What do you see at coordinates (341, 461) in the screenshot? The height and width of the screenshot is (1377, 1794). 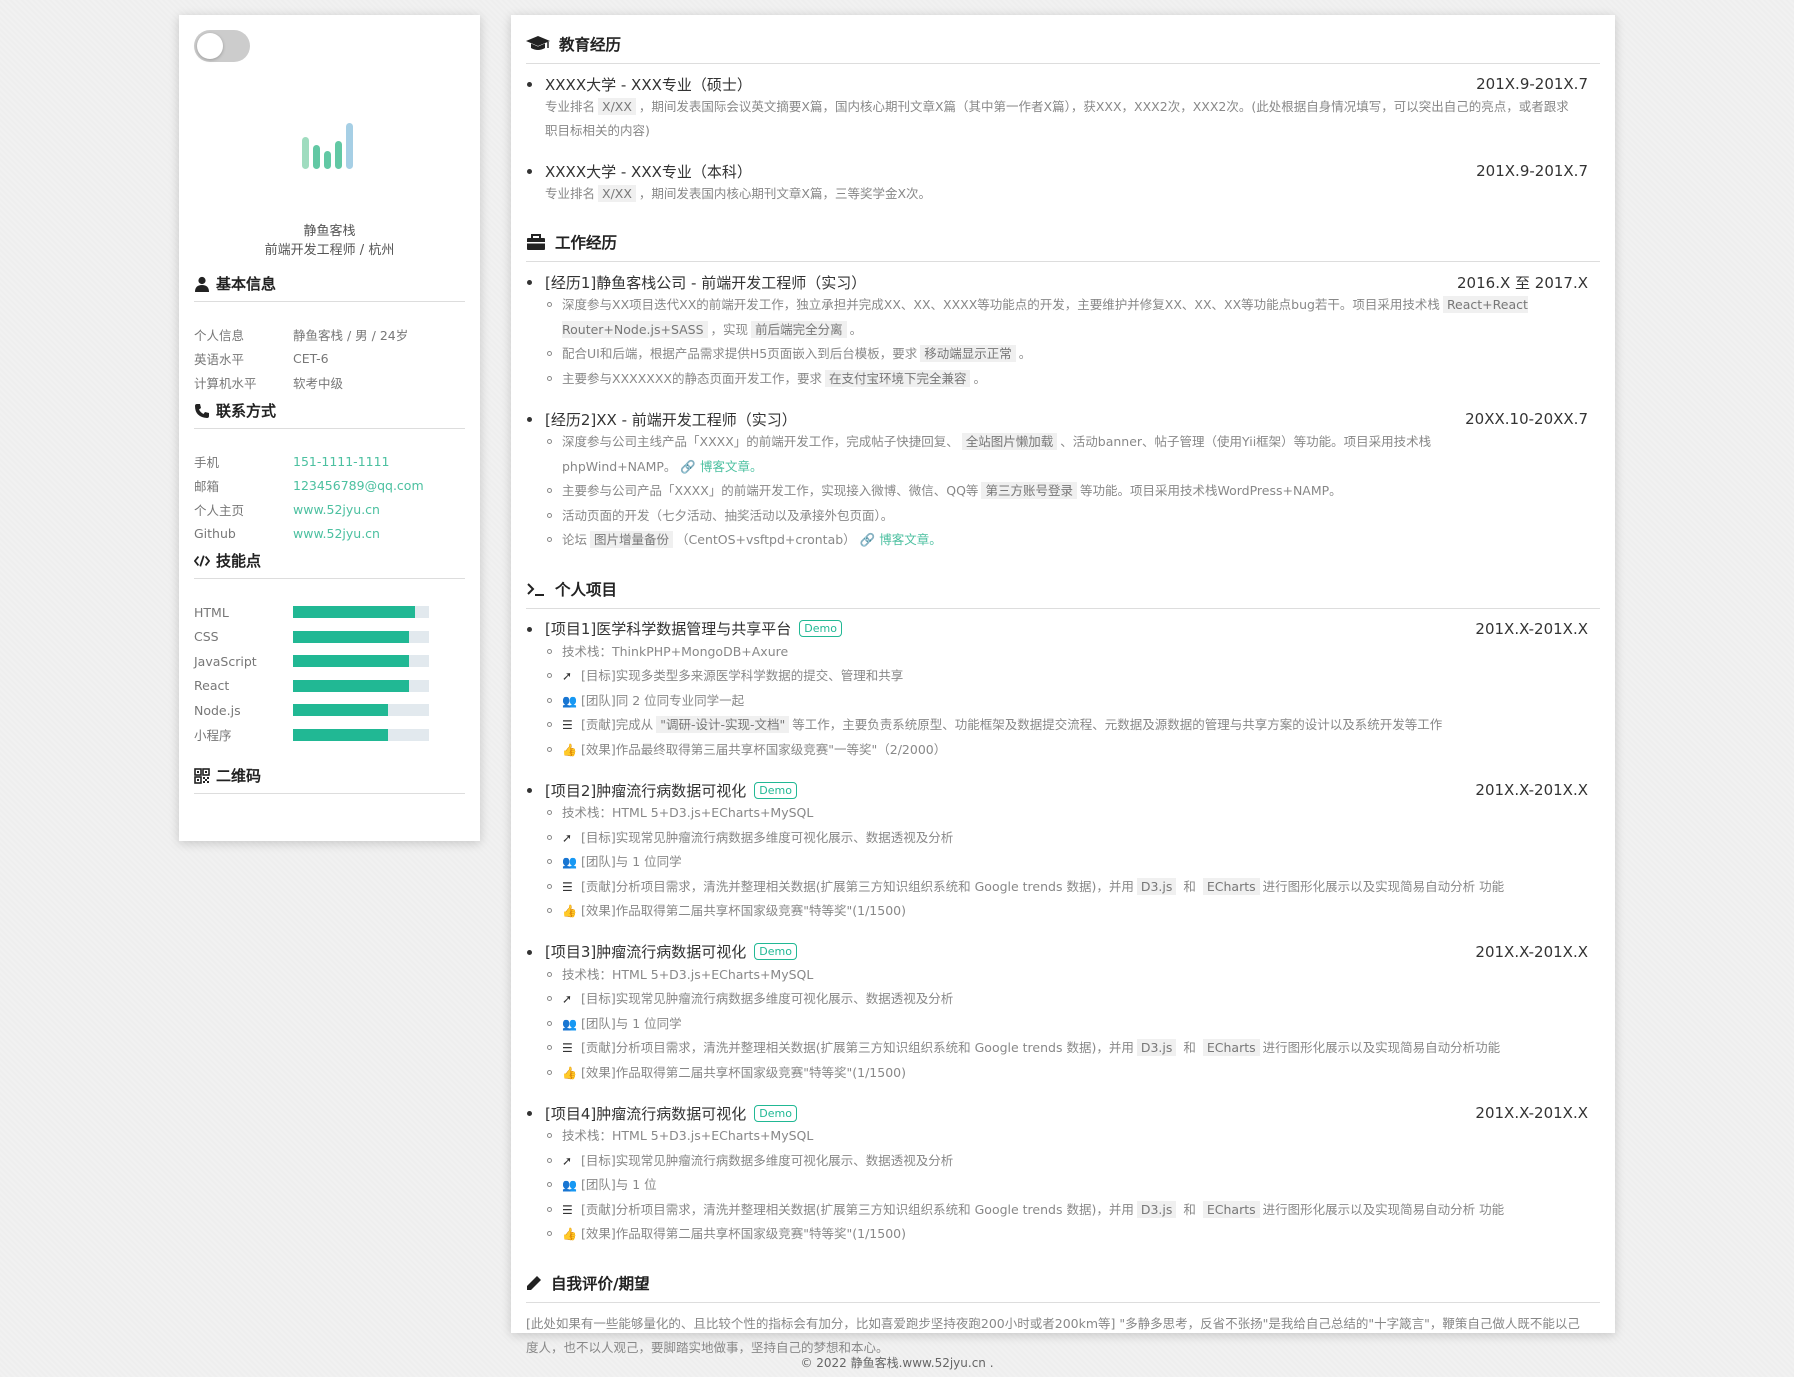 I see `phone-link: 151-1111-1111` at bounding box center [341, 461].